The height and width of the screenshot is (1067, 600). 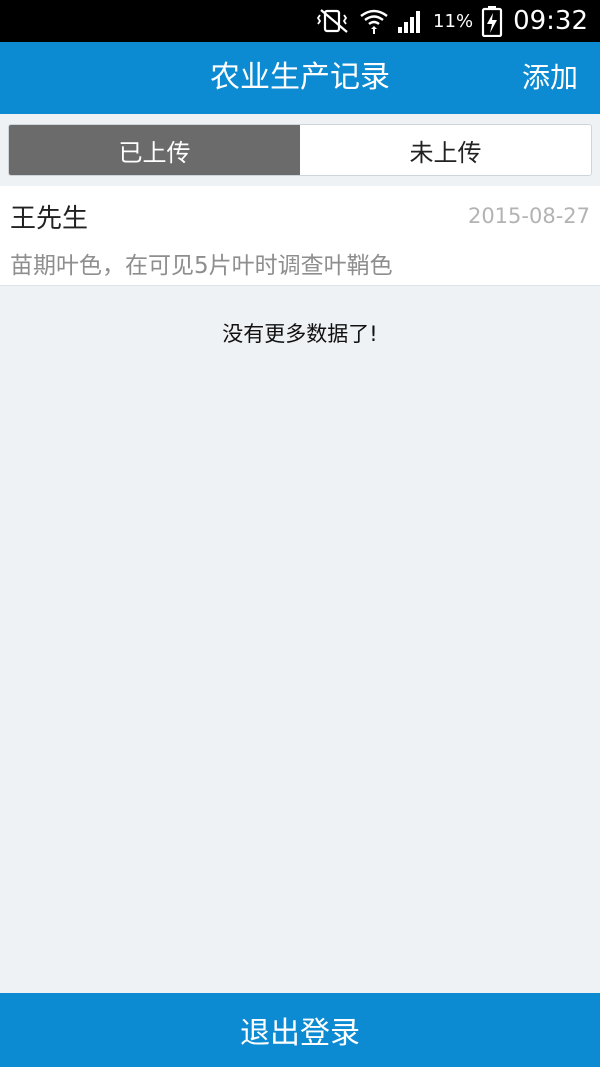 I want to click on wifi-icon, so click(x=374, y=21).